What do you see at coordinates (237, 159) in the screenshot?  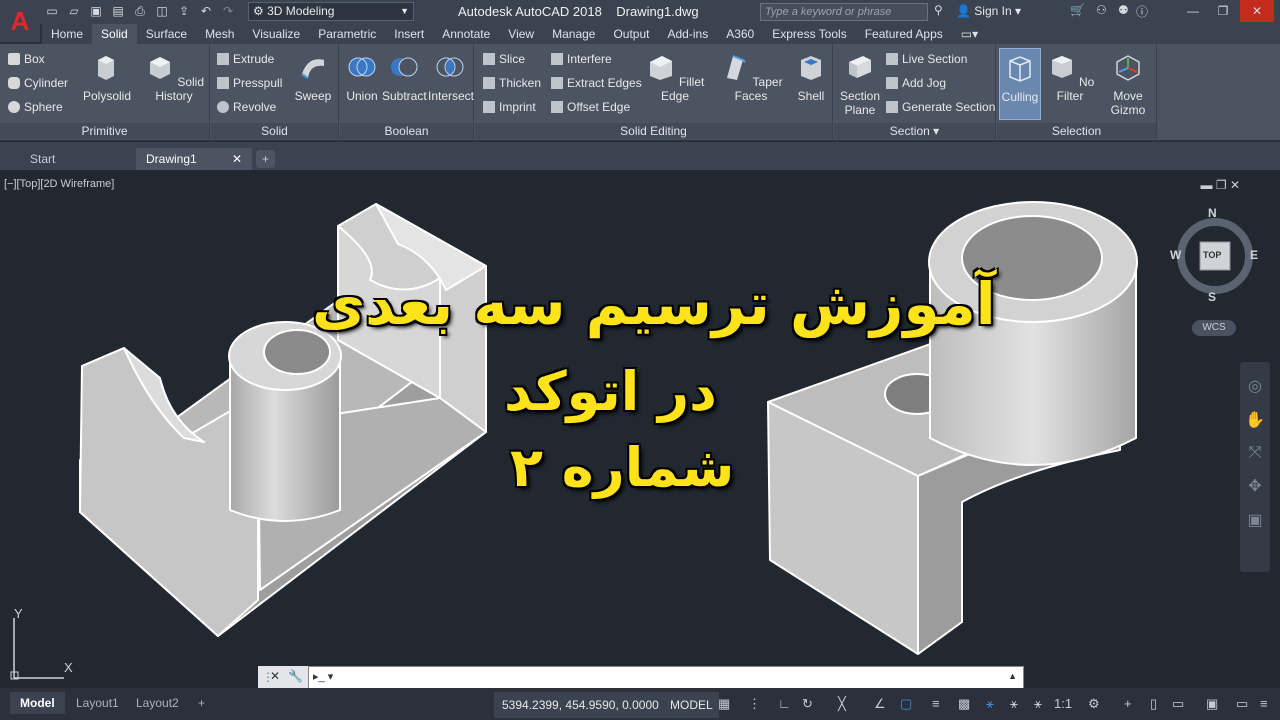 I see `close-tab-icon: ✕` at bounding box center [237, 159].